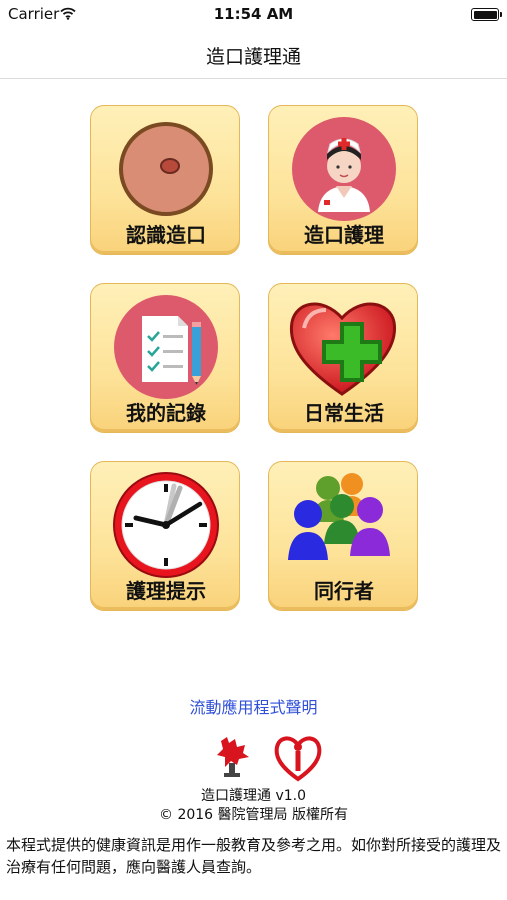  I want to click on menu-tile-companions: 同行者, so click(343, 536).